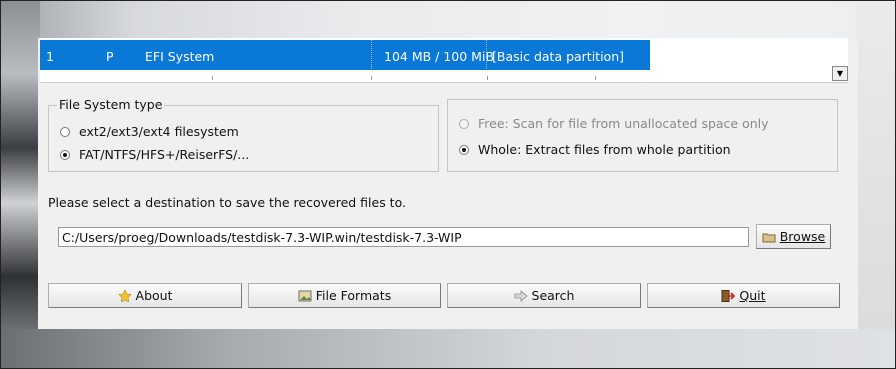 The width and height of the screenshot is (896, 369). I want to click on search-button: Search, so click(544, 295).